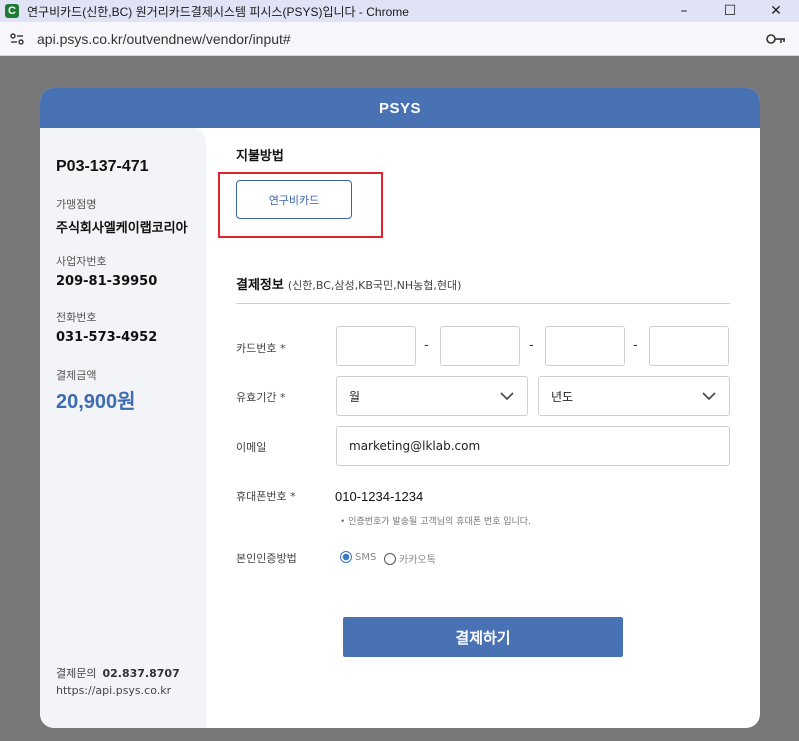 The height and width of the screenshot is (741, 799). I want to click on close-button: ✕, so click(776, 11).